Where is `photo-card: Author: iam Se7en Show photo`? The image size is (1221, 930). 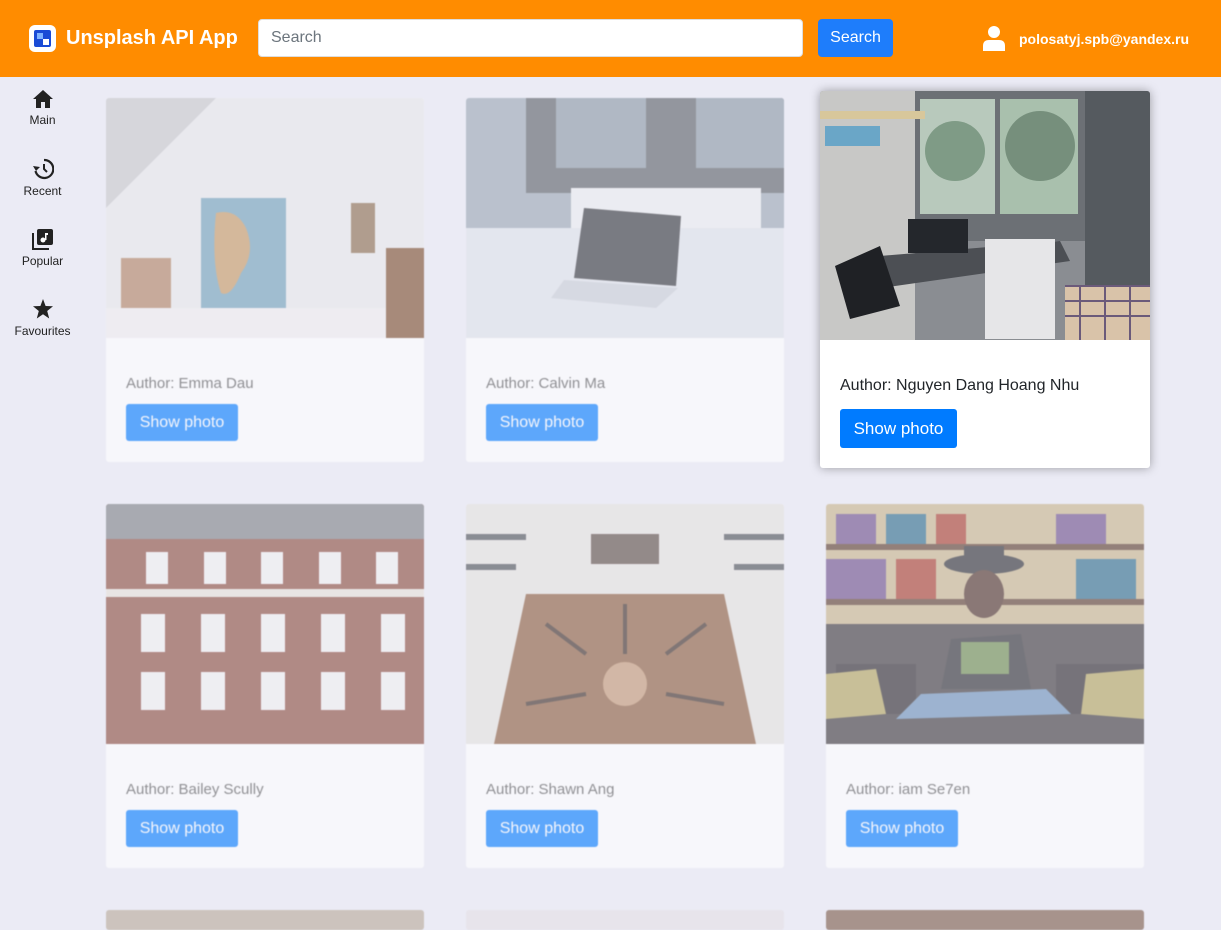
photo-card: Author: iam Se7en Show photo is located at coordinates (985, 686).